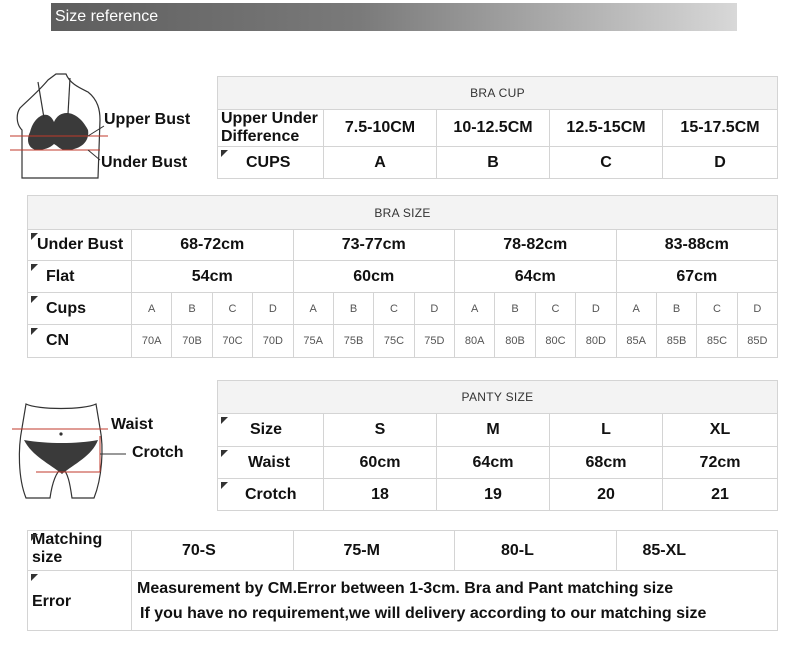 This screenshot has width=789, height=651. What do you see at coordinates (493, 128) in the screenshot?
I see `difference-b: 10-12.5CM` at bounding box center [493, 128].